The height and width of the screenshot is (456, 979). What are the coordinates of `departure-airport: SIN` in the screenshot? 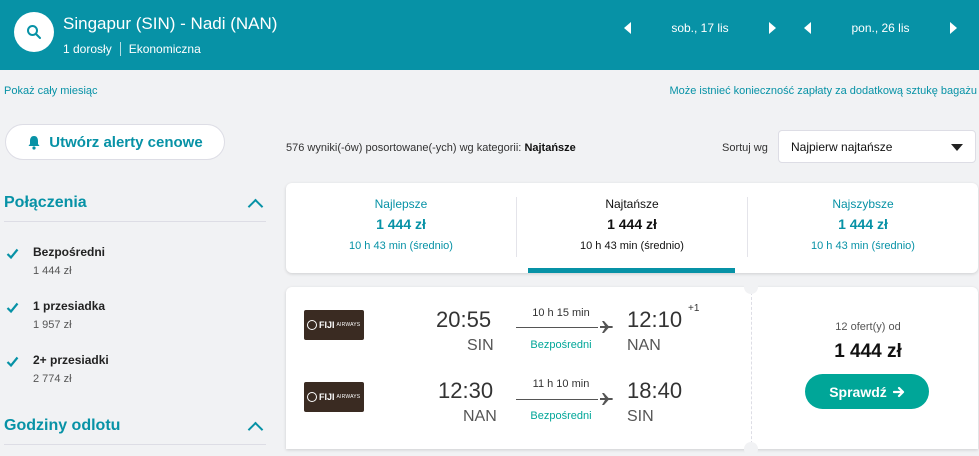 It's located at (480, 345).